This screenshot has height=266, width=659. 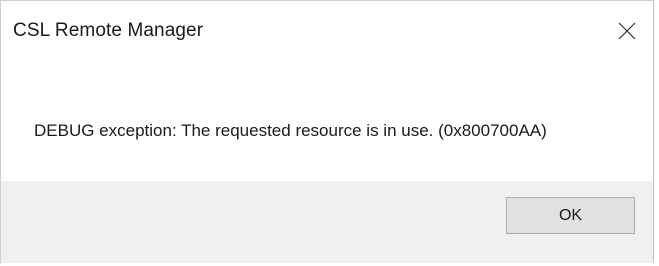 What do you see at coordinates (108, 30) in the screenshot?
I see `window-title: CSL Remote Manager` at bounding box center [108, 30].